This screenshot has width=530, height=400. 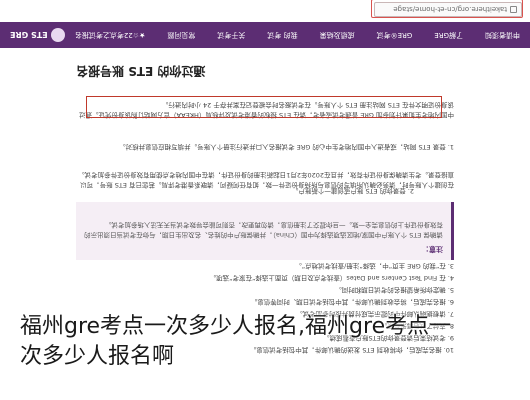 What do you see at coordinates (352, 191) in the screenshot?
I see `step-2-text: 2. 登录你的 ETS 账户或创建一个新账户。` at bounding box center [352, 191].